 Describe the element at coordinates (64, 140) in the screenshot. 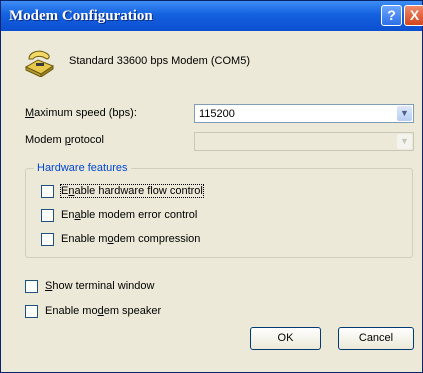

I see `modem-protocol-label: Modem protocol` at that location.